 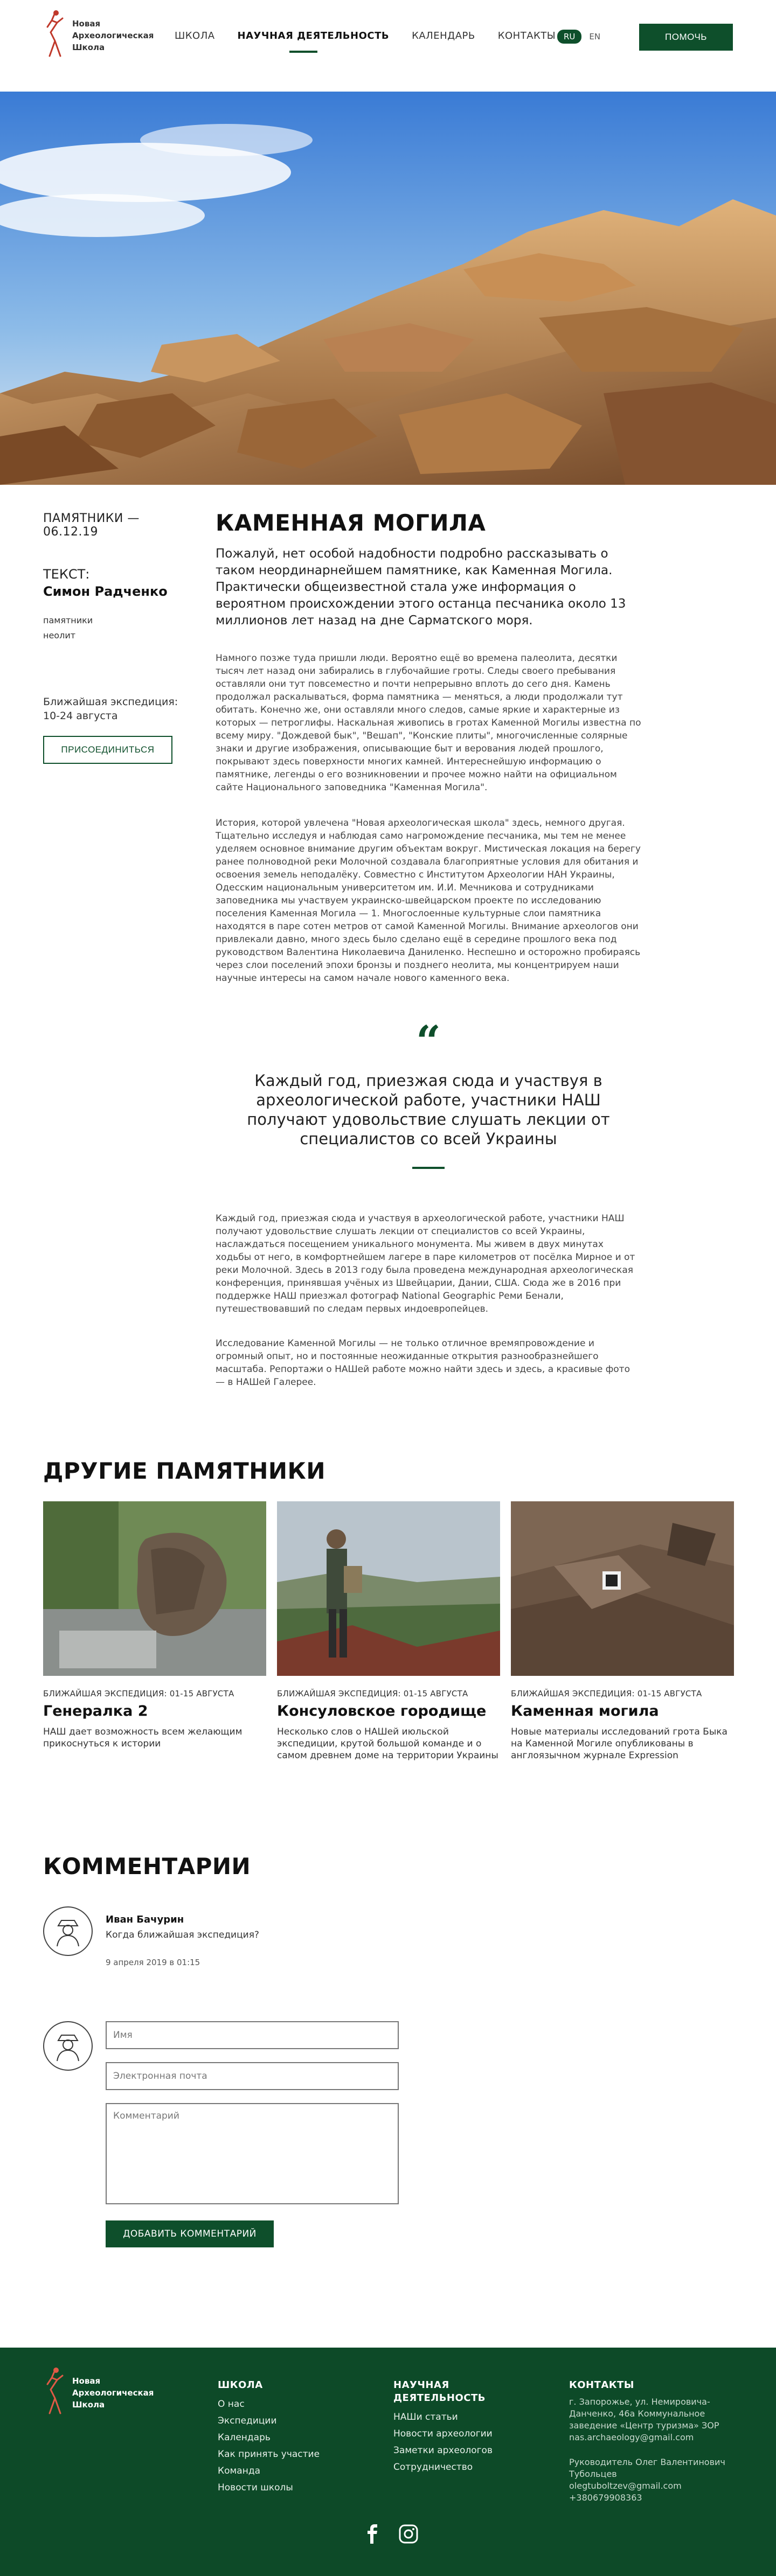 What do you see at coordinates (288, 2421) in the screenshot?
I see `footer-link: Экспедиции` at bounding box center [288, 2421].